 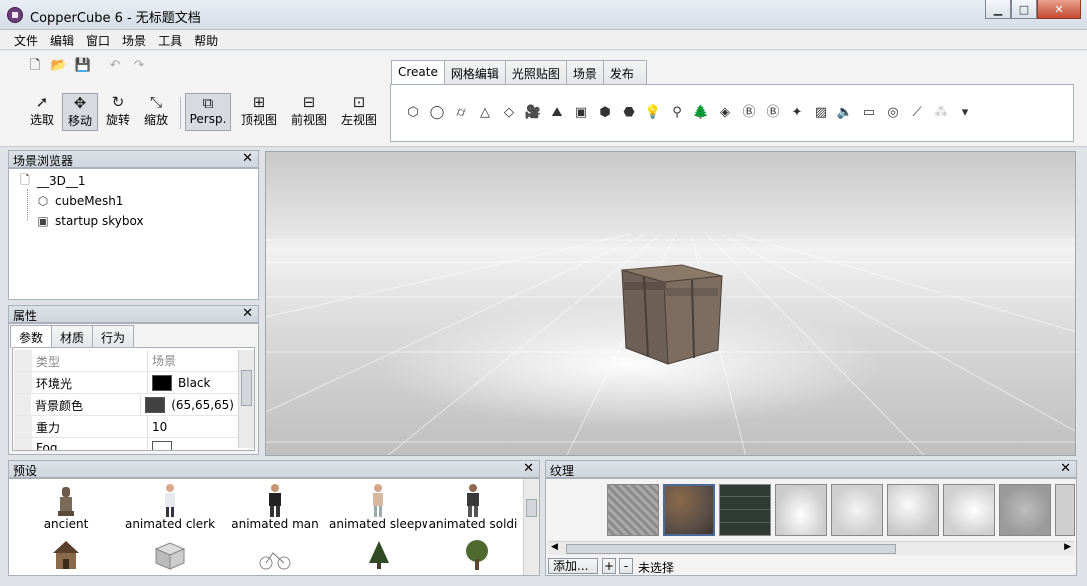 What do you see at coordinates (126, 444) in the screenshot?
I see `property-row-fog: Fog` at bounding box center [126, 444].